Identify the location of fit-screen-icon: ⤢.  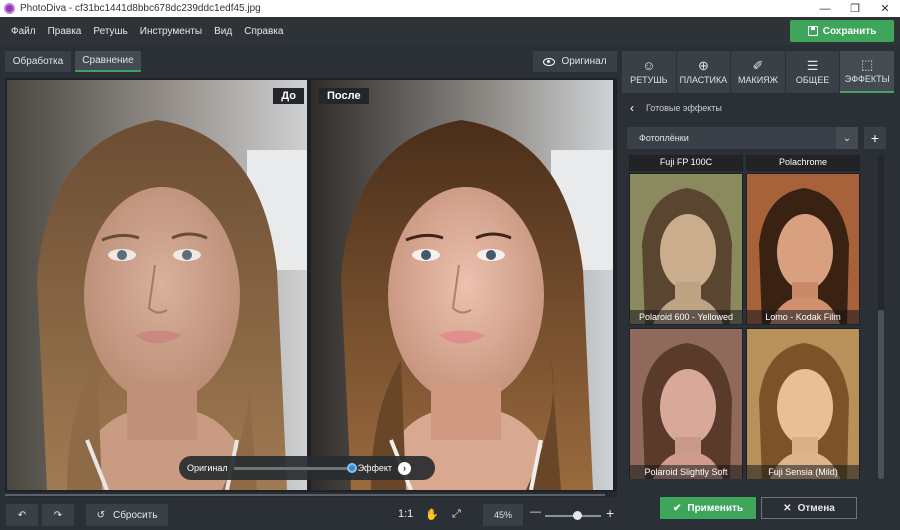
(456, 514).